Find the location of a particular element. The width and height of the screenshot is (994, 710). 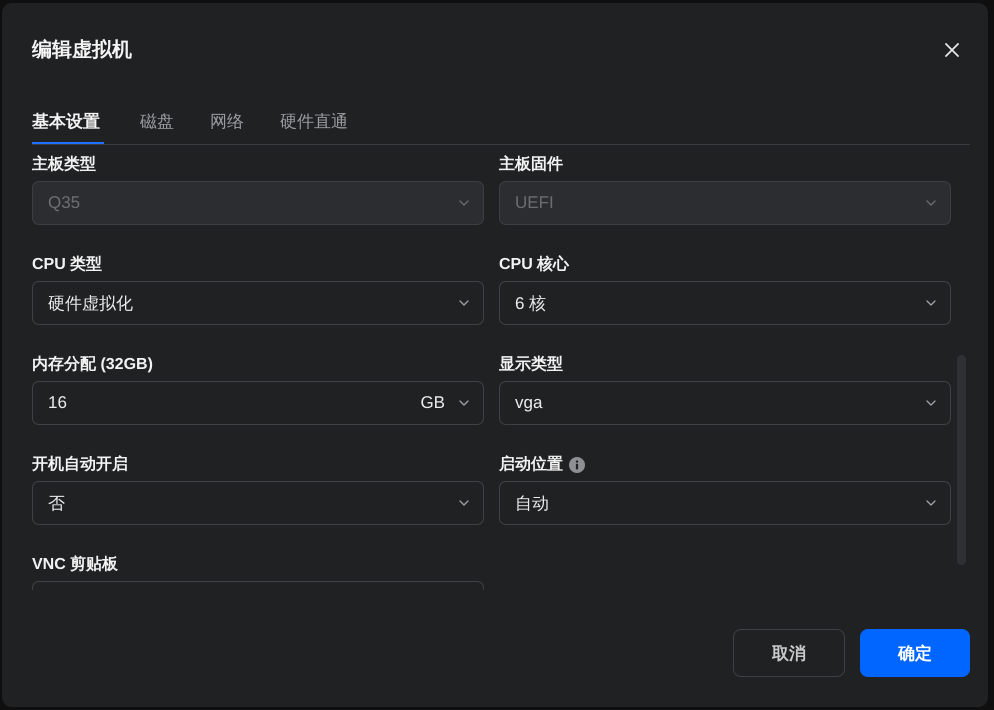

close-button is located at coordinates (952, 50).